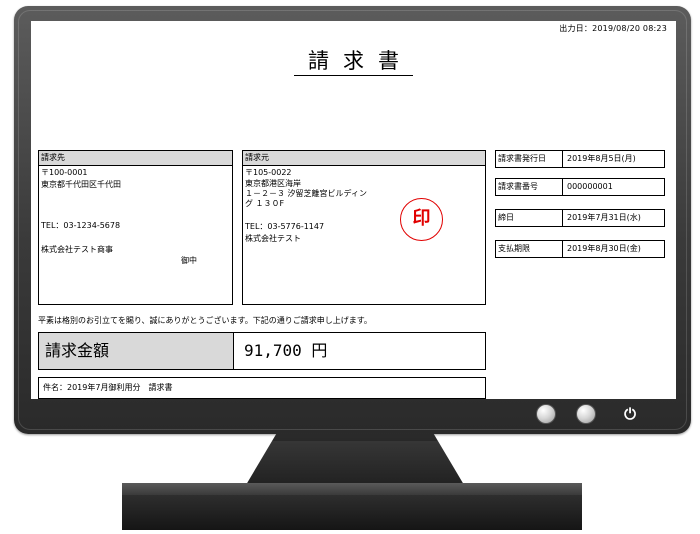  Describe the element at coordinates (614, 249) in the screenshot. I see `payment-due-value: 2019年8月30日(金)` at that location.